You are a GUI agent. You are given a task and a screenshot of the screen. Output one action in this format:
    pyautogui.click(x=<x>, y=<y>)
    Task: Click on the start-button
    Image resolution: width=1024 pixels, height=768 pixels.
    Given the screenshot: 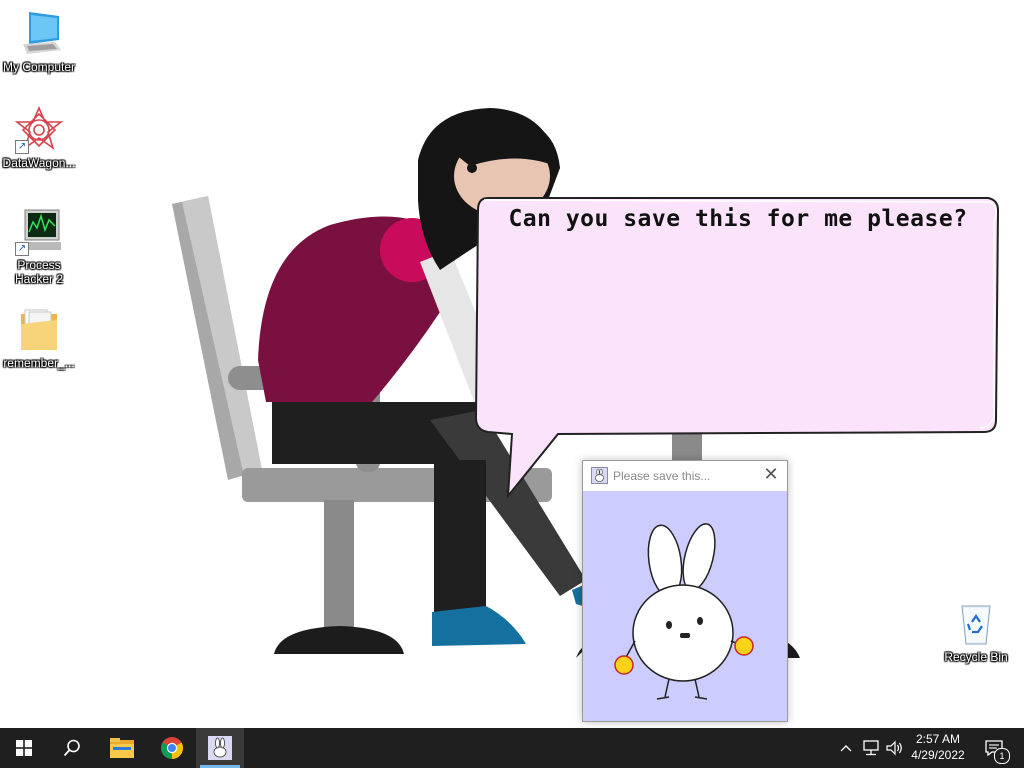 What is the action you would take?
    pyautogui.click(x=24, y=748)
    